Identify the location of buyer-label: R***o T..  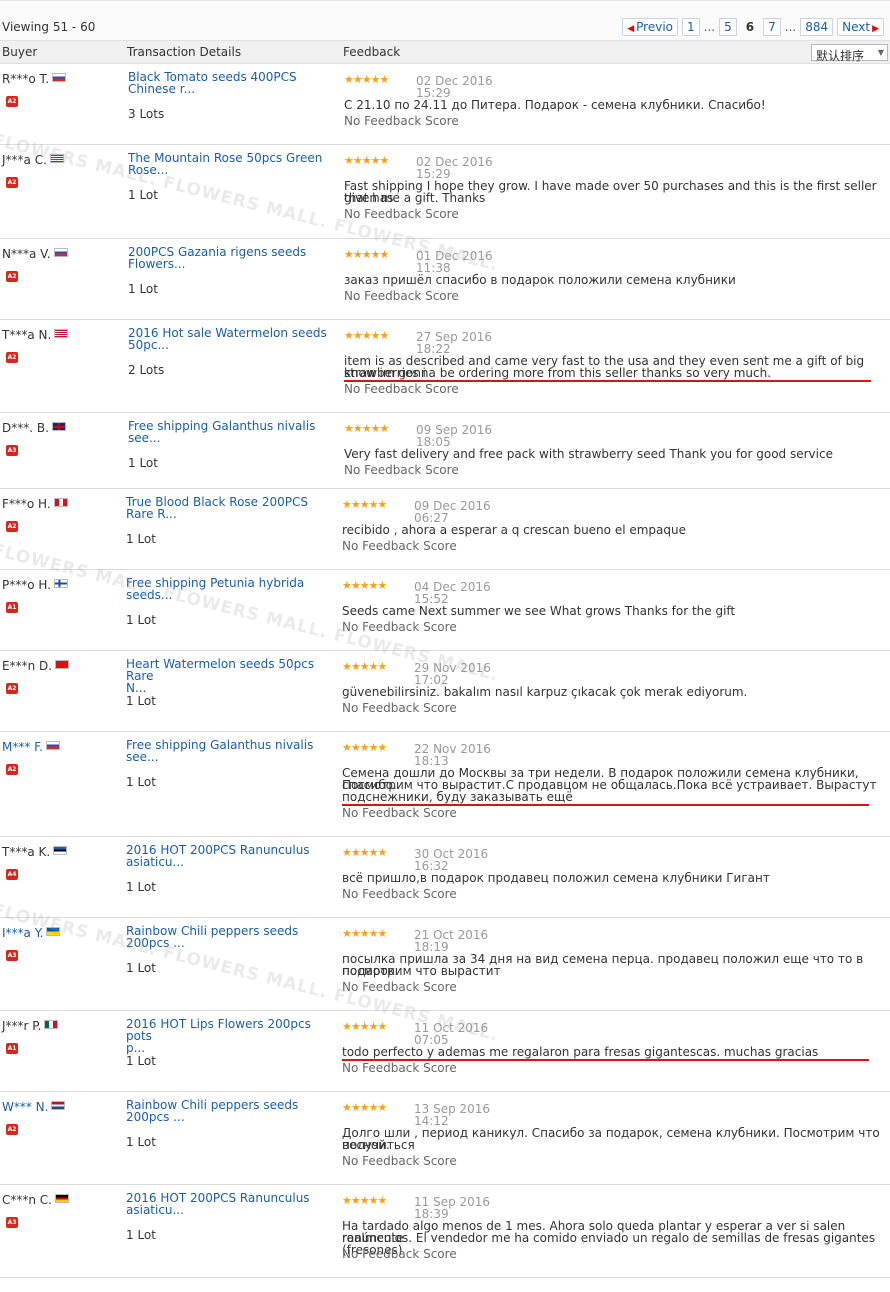
(26, 79).